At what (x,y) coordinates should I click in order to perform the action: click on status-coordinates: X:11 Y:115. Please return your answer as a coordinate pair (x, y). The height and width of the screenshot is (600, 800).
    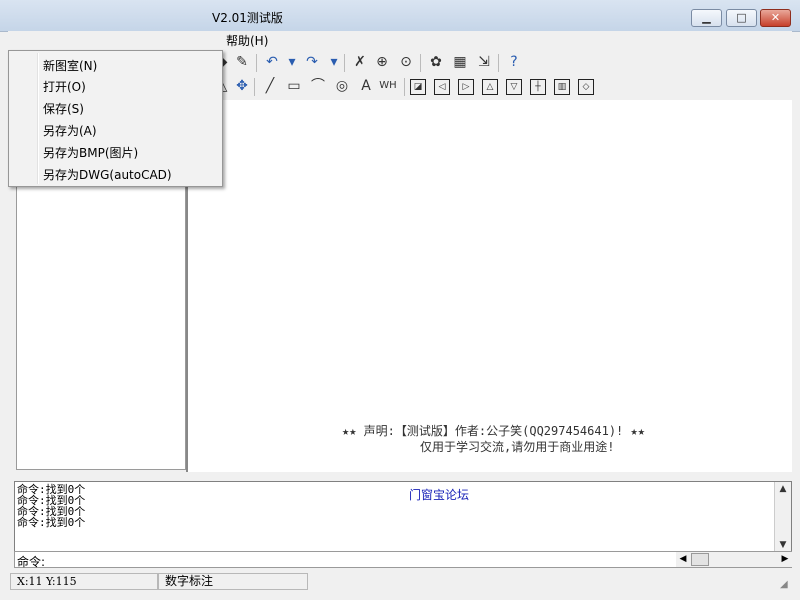
    Looking at the image, I should click on (84, 581).